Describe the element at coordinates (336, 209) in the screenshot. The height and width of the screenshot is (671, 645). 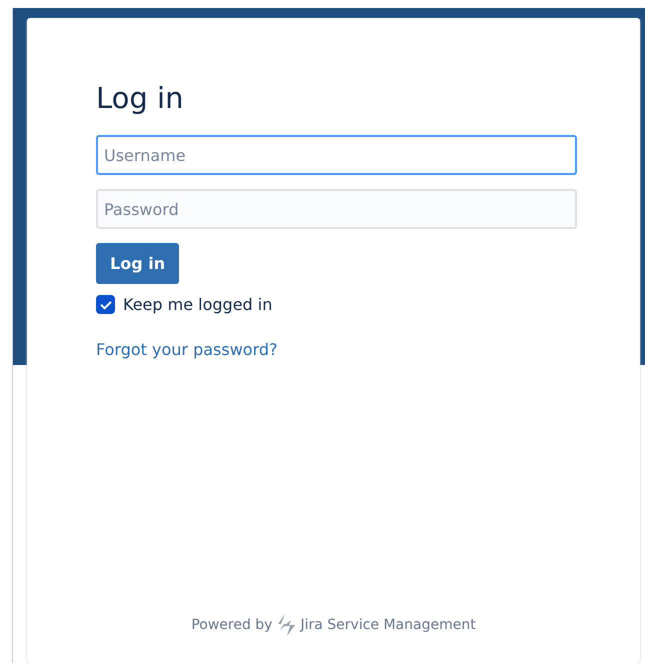
I see `password-field: Password` at that location.